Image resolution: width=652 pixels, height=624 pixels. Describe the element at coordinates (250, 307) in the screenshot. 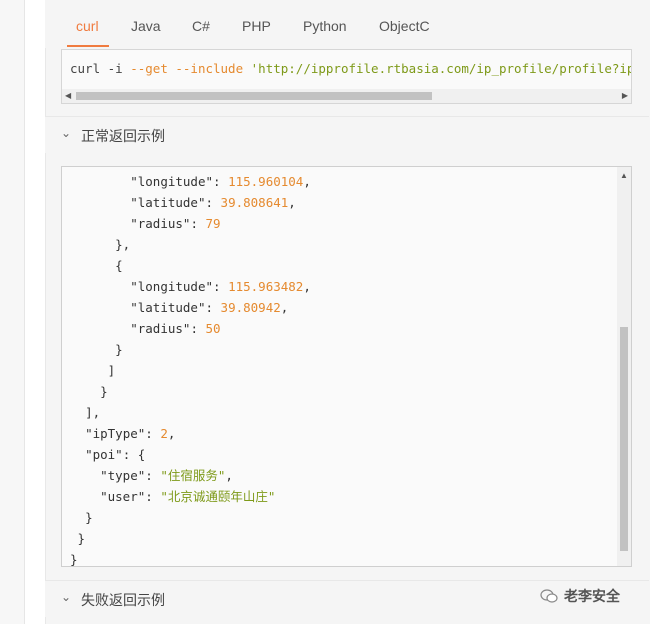

I see `json-value: 39.80942` at that location.